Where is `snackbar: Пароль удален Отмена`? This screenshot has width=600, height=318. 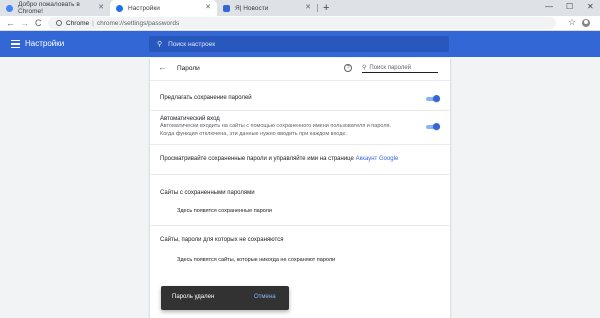
snackbar: Пароль удален Отмена is located at coordinates (225, 298).